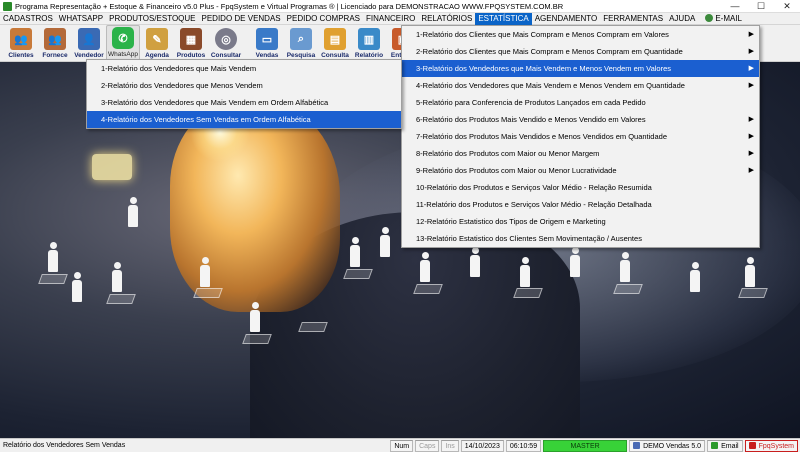 The height and width of the screenshot is (452, 800). Describe the element at coordinates (226, 55) in the screenshot. I see `toolbar-label: Consultar` at that location.